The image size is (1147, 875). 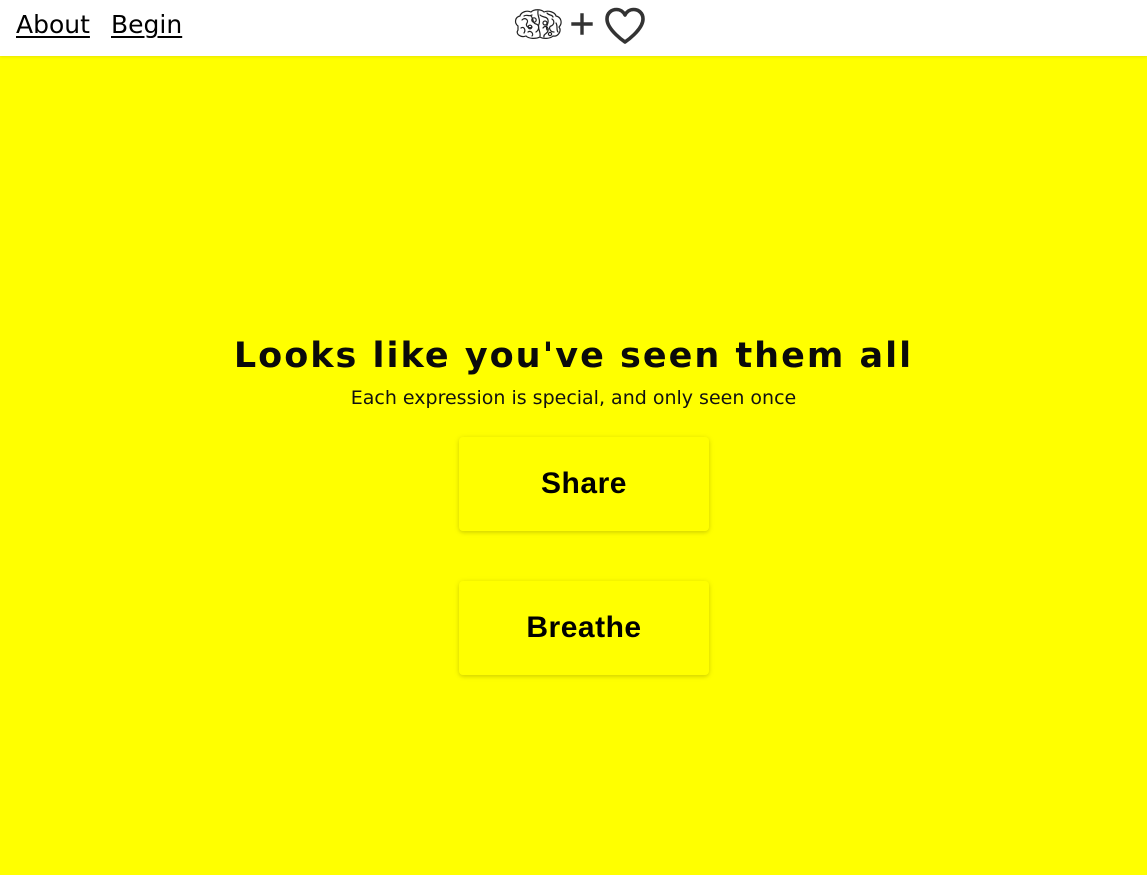 What do you see at coordinates (53, 25) in the screenshot?
I see `about-link: About` at bounding box center [53, 25].